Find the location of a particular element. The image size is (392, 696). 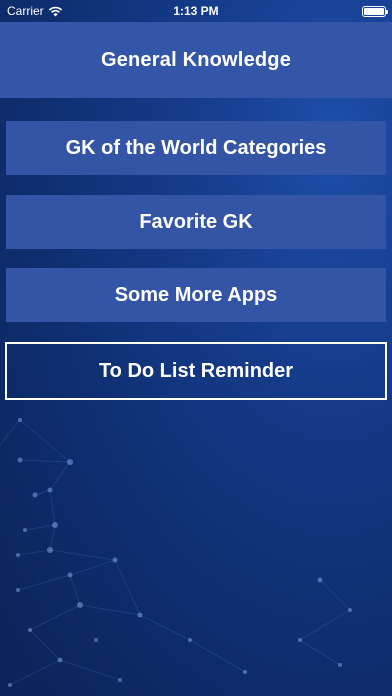

battery-icon is located at coordinates (375, 11).